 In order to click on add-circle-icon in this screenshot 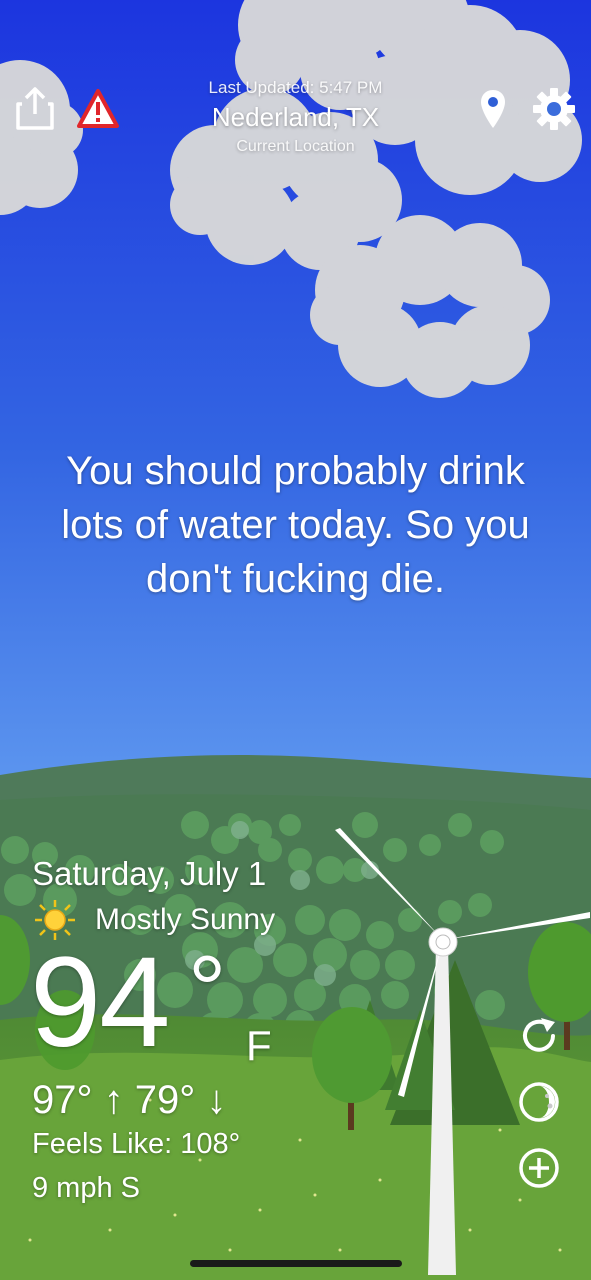, I will do `click(539, 1168)`.